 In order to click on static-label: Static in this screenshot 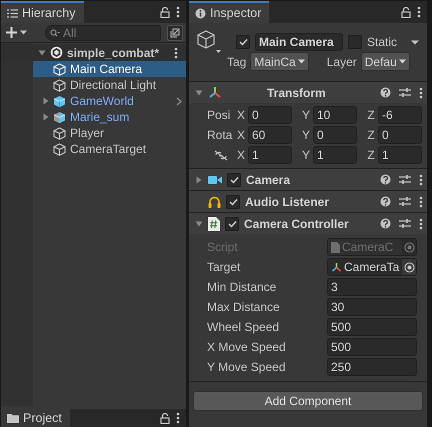, I will do `click(382, 42)`.